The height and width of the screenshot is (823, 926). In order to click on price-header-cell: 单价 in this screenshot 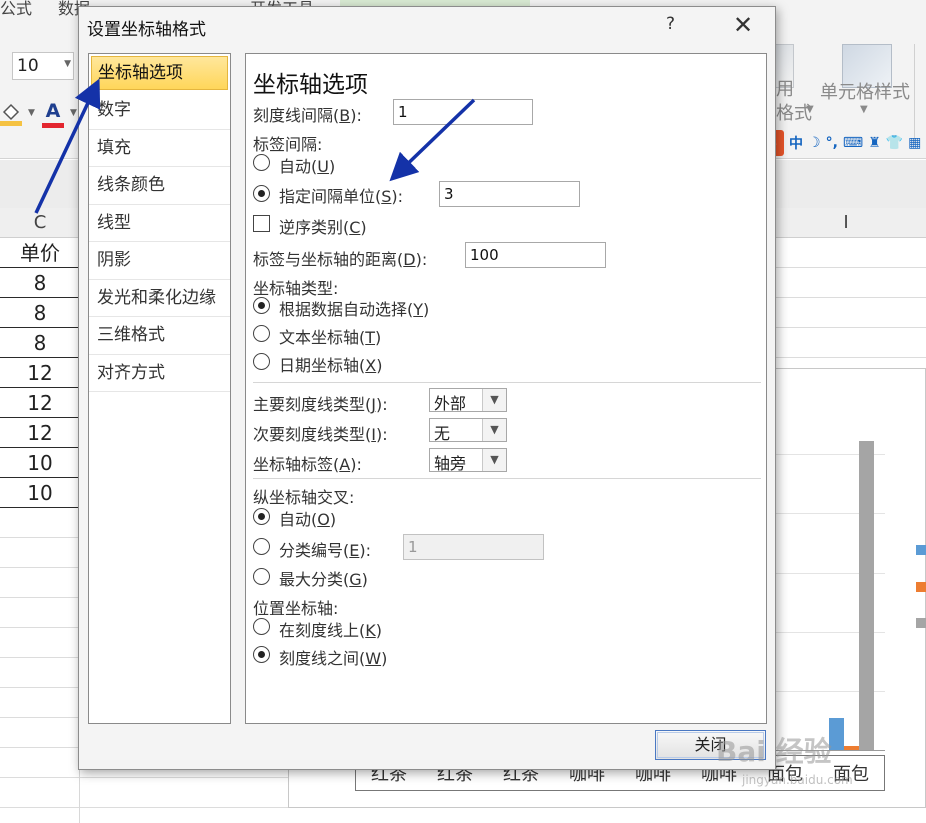, I will do `click(40, 253)`.